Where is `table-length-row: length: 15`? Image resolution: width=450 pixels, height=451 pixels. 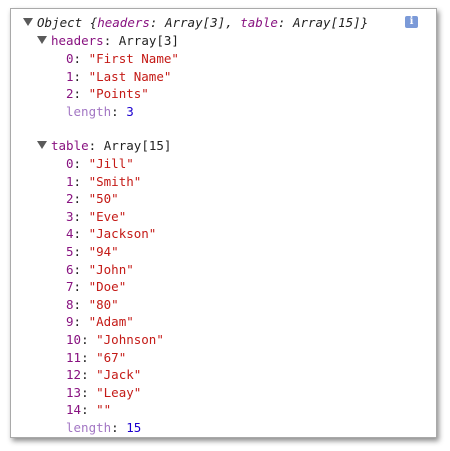 table-length-row: length: 15 is located at coordinates (103, 427).